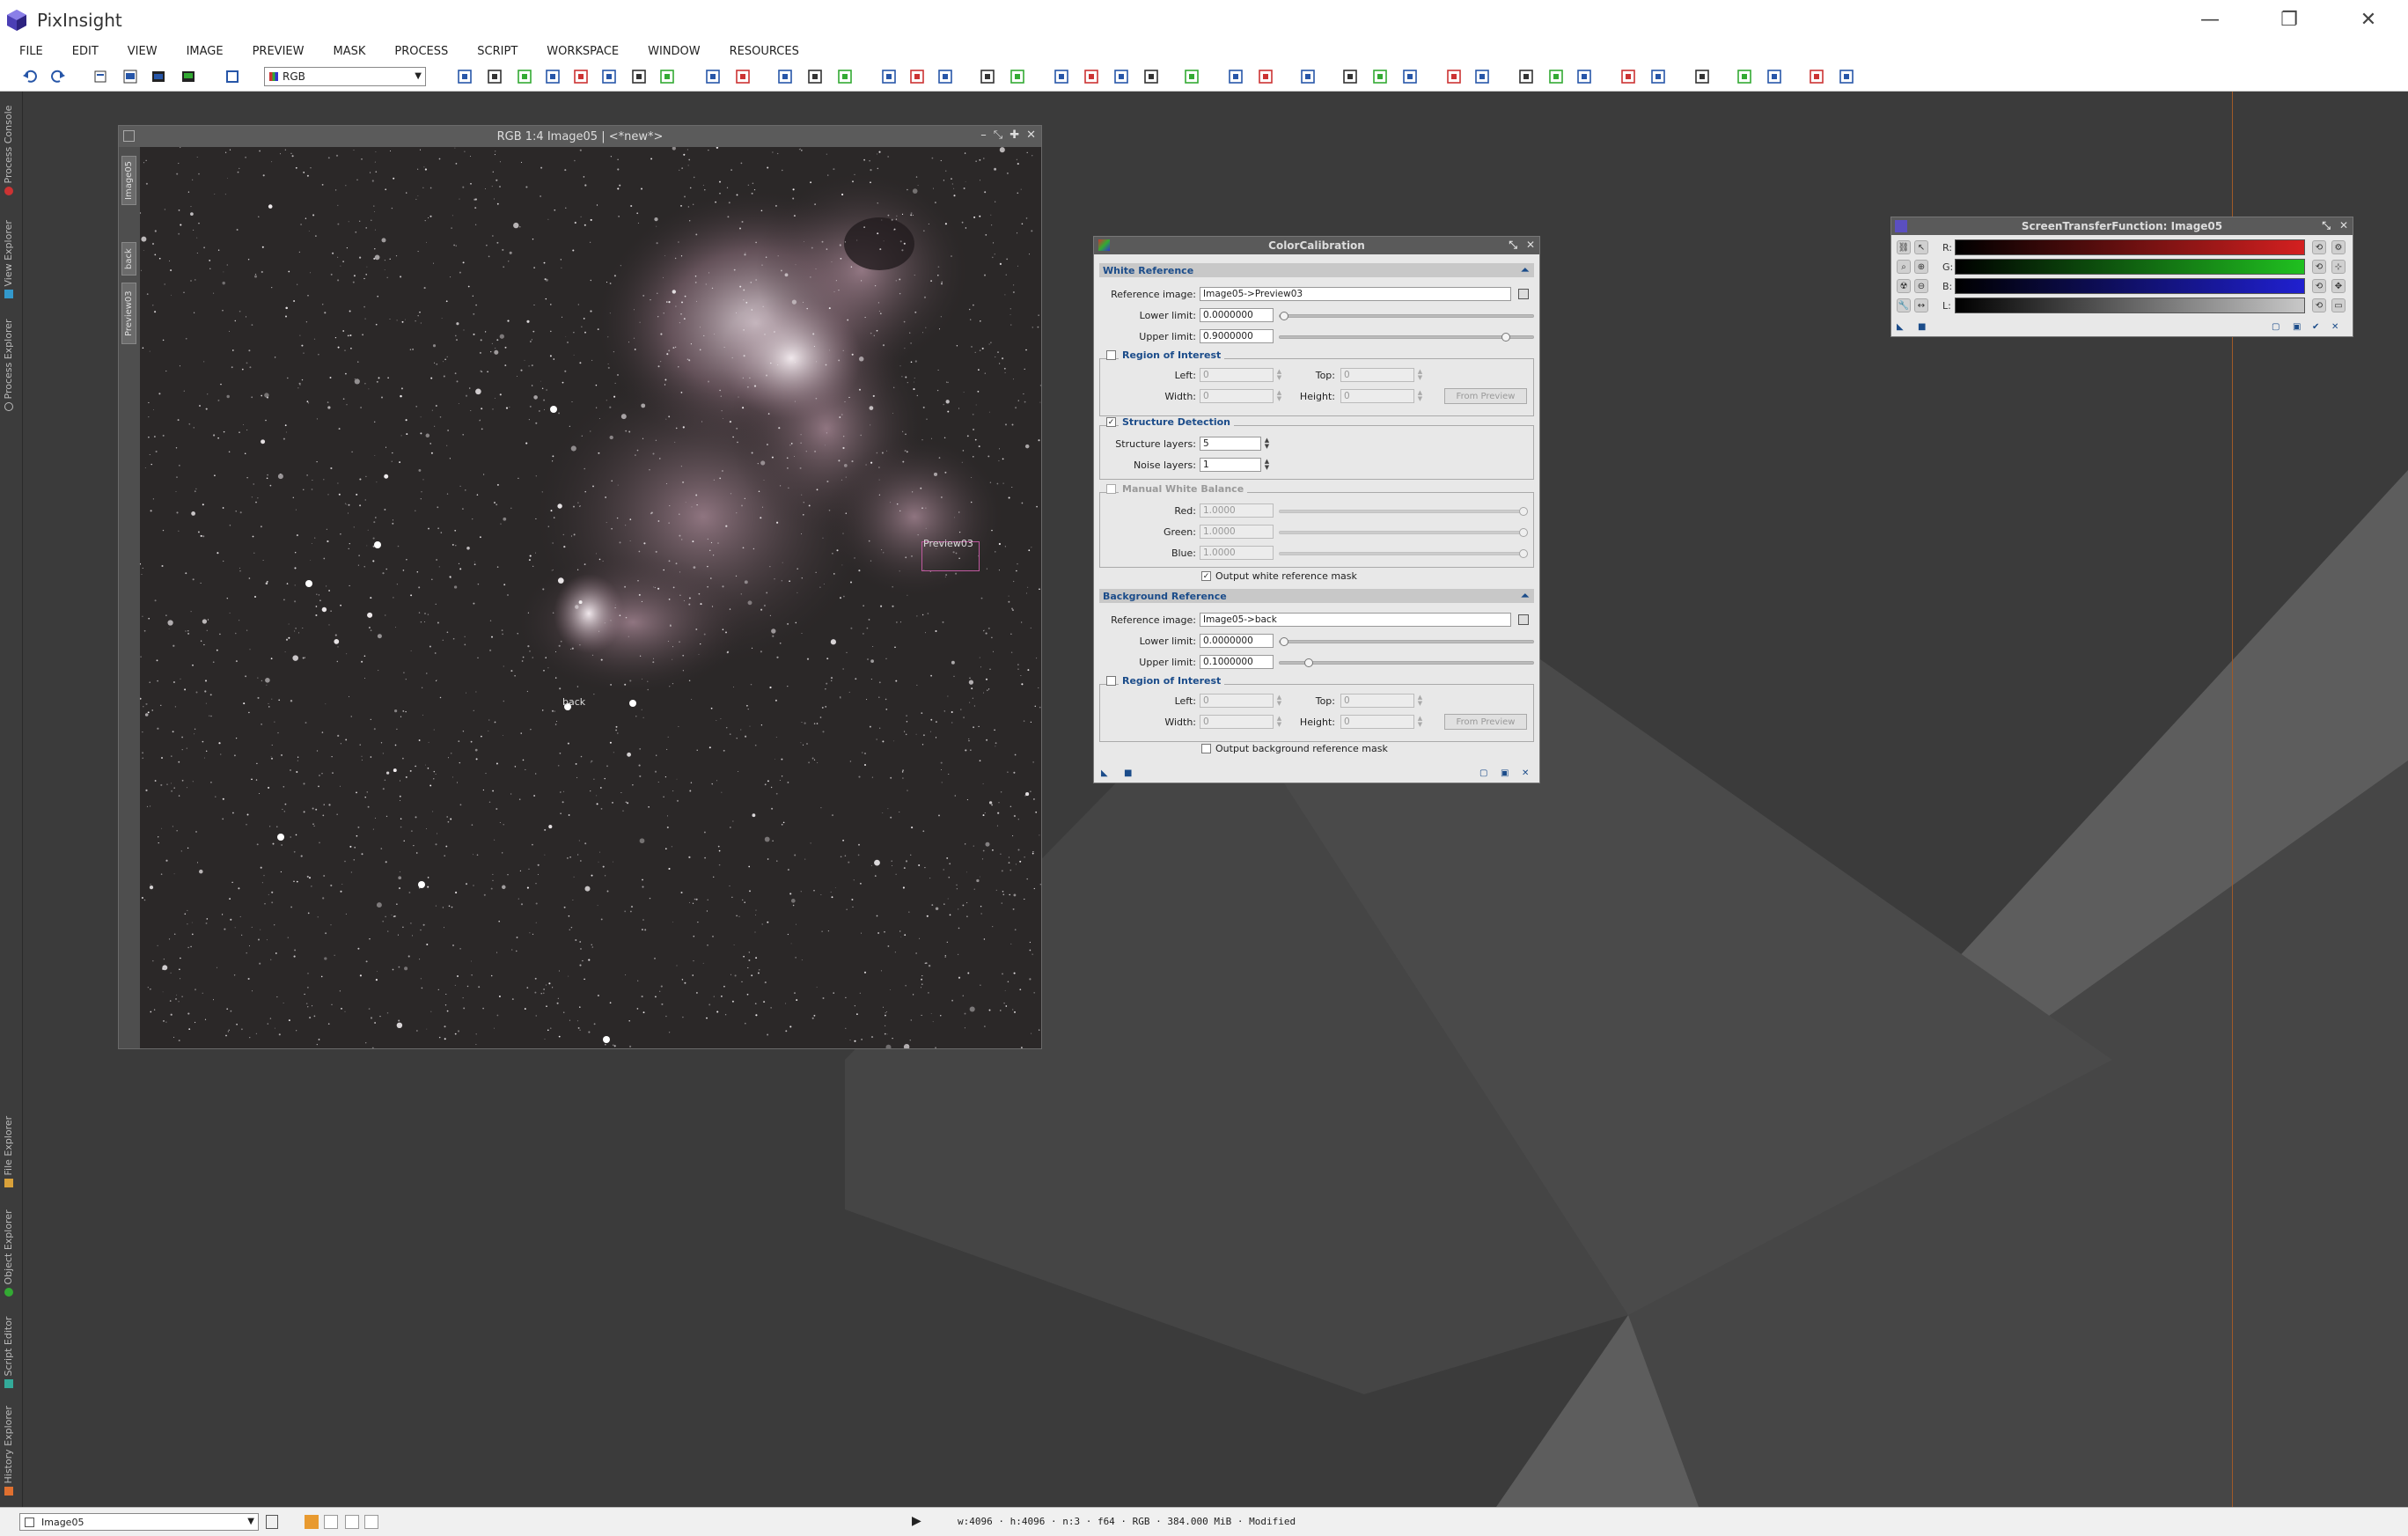 Image resolution: width=2408 pixels, height=1536 pixels. I want to click on manual-white-balance-checkbox, so click(1111, 489).